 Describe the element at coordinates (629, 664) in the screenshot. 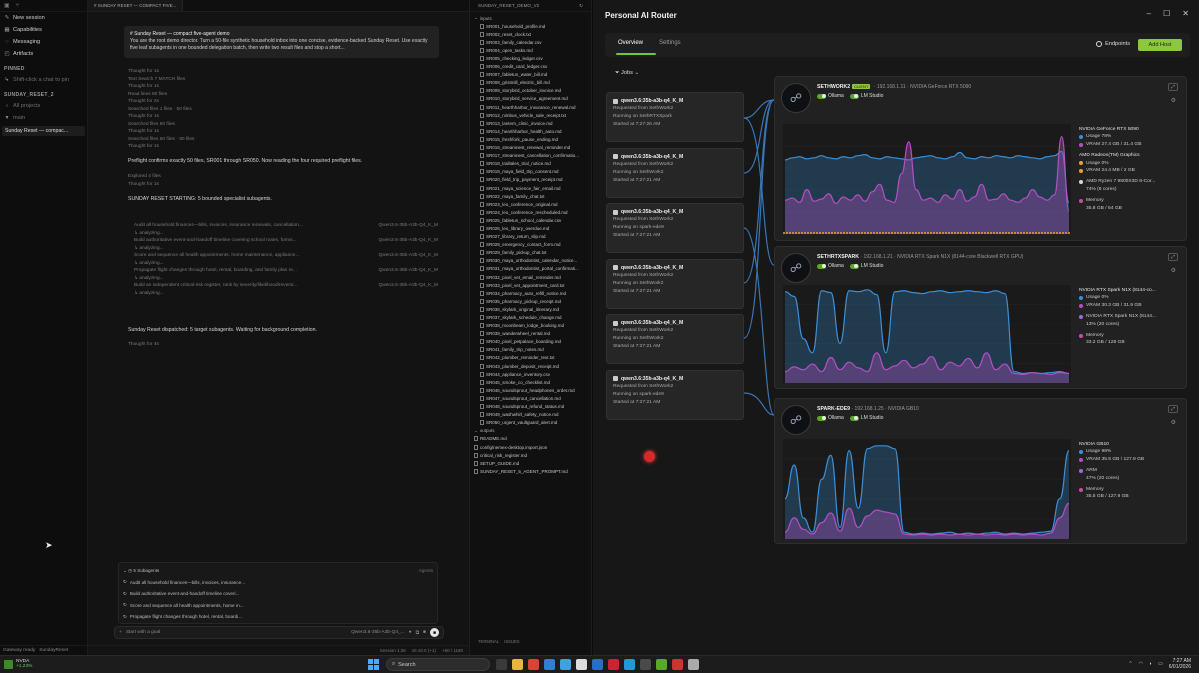

I see `vscode-icon` at that location.